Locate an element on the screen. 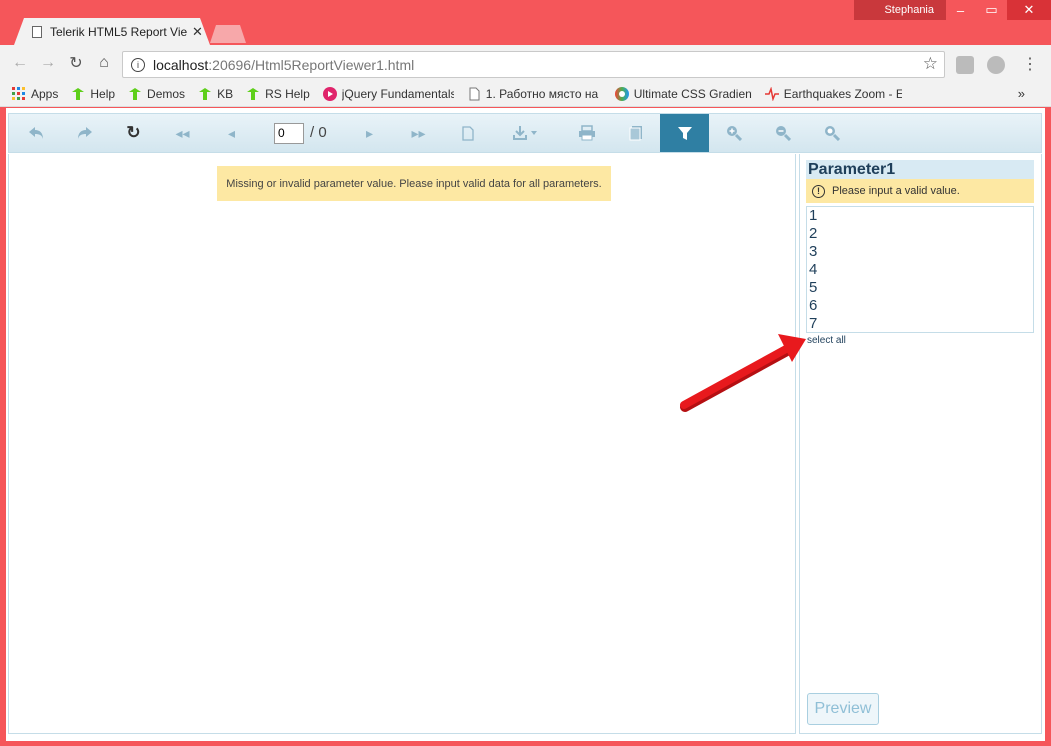  back-icon: ← is located at coordinates (20, 63).